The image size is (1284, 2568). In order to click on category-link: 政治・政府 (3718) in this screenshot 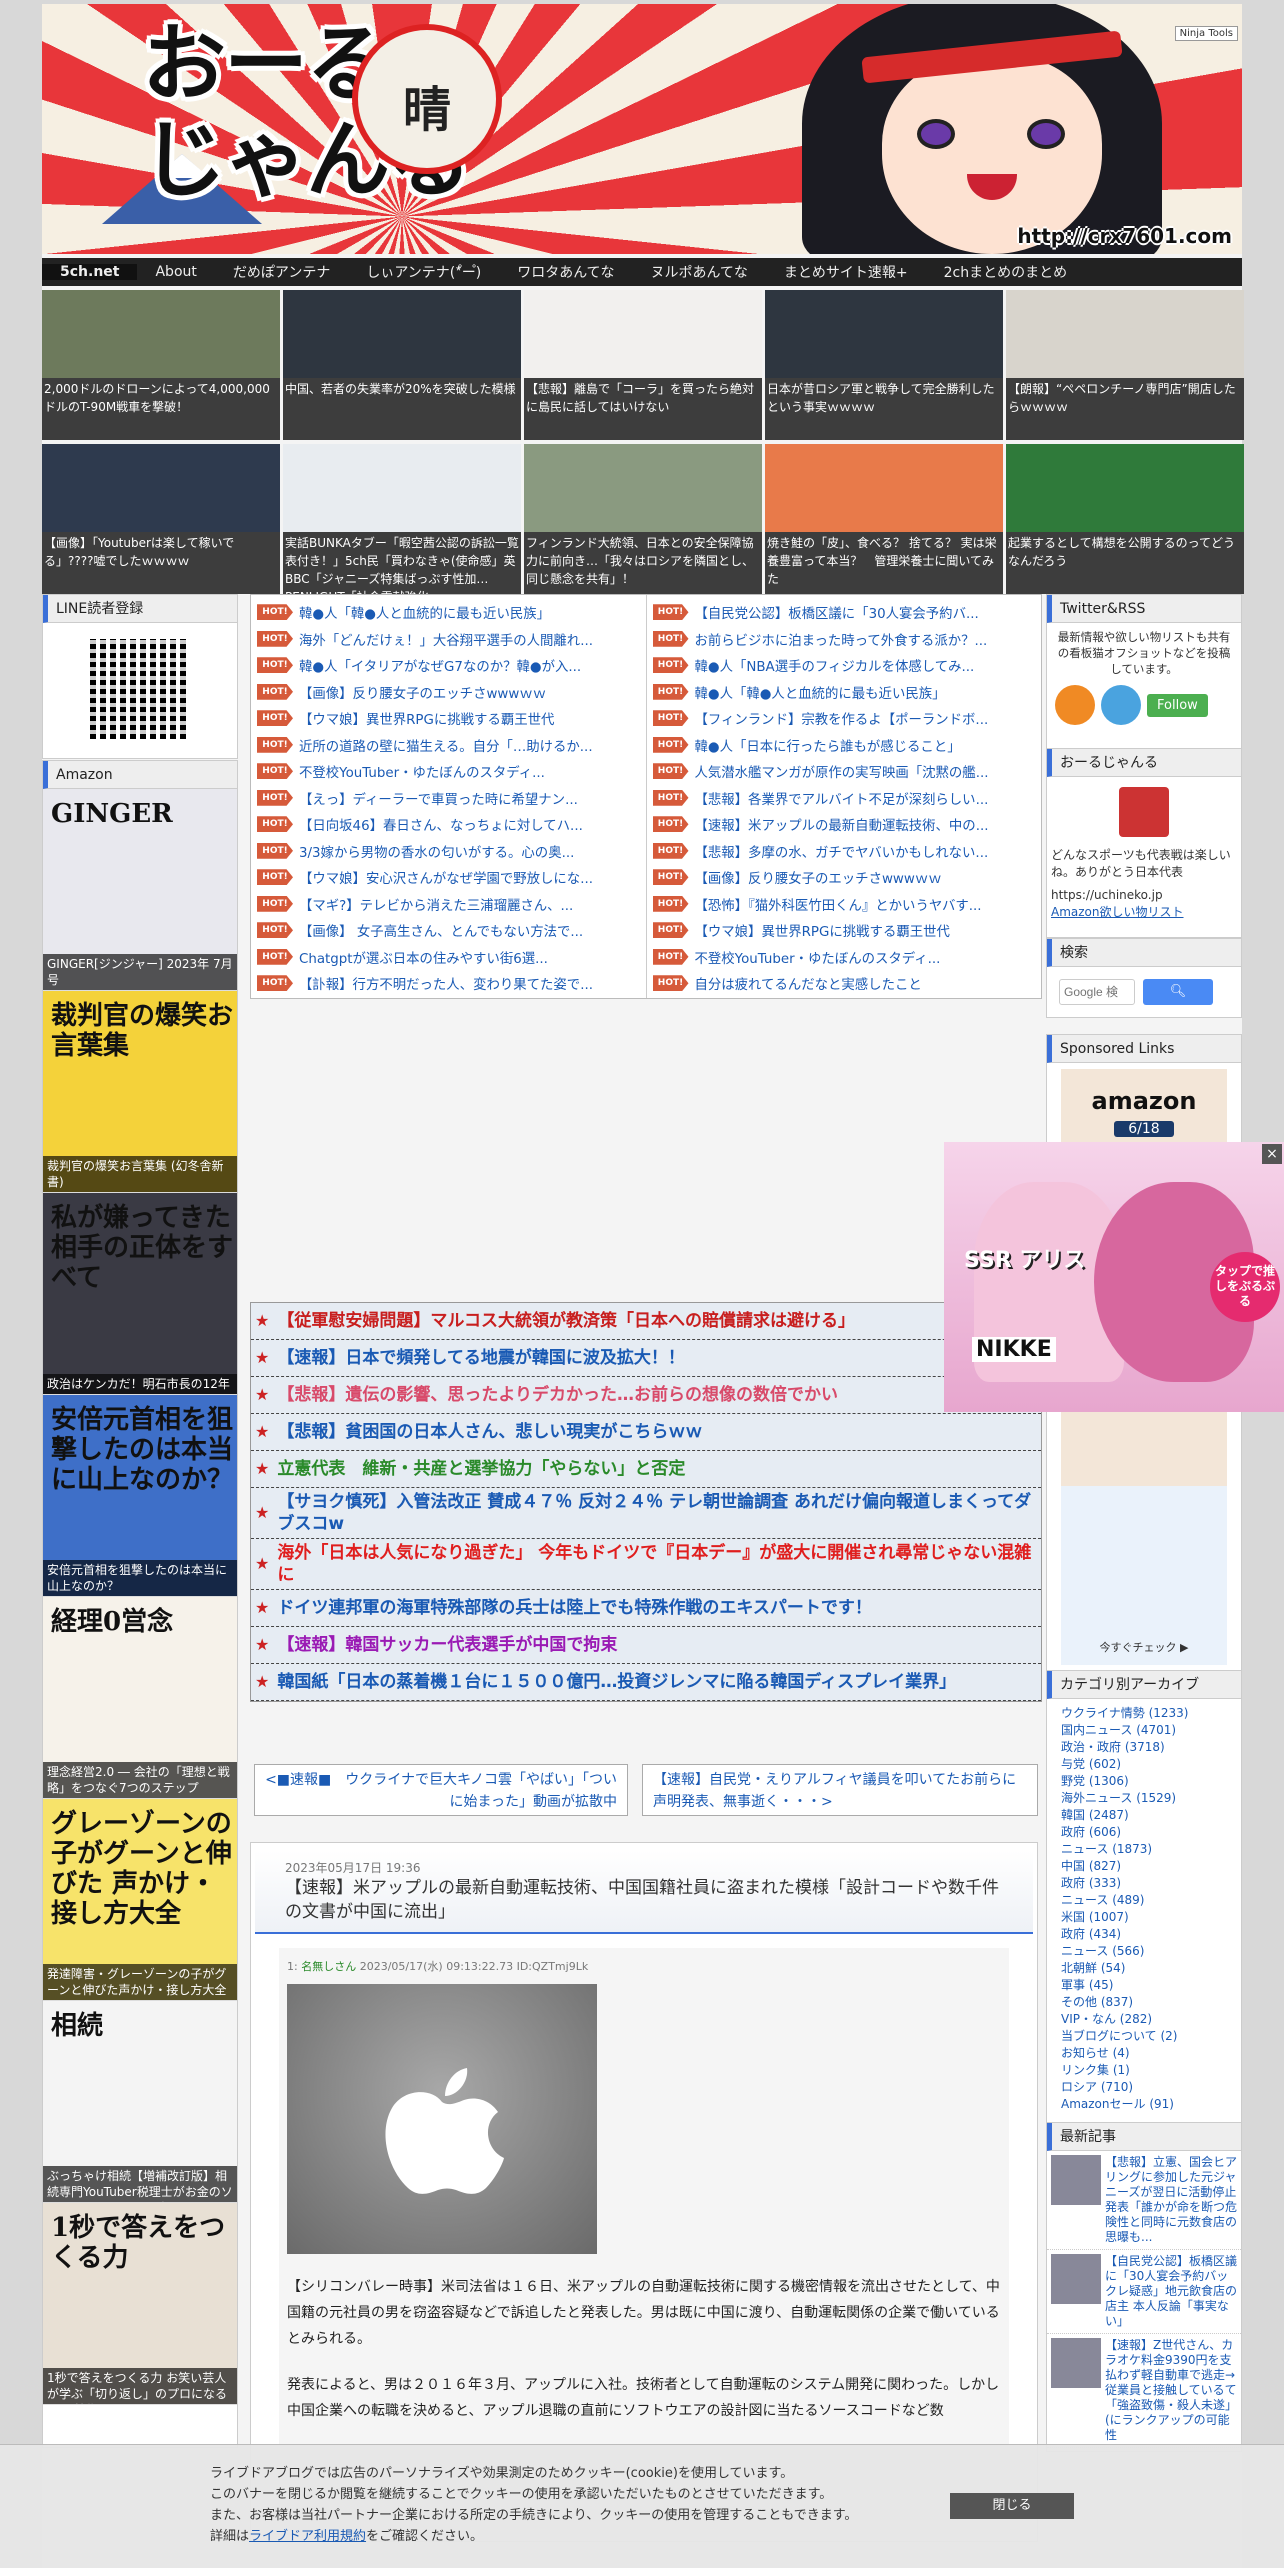, I will do `click(1144, 1747)`.